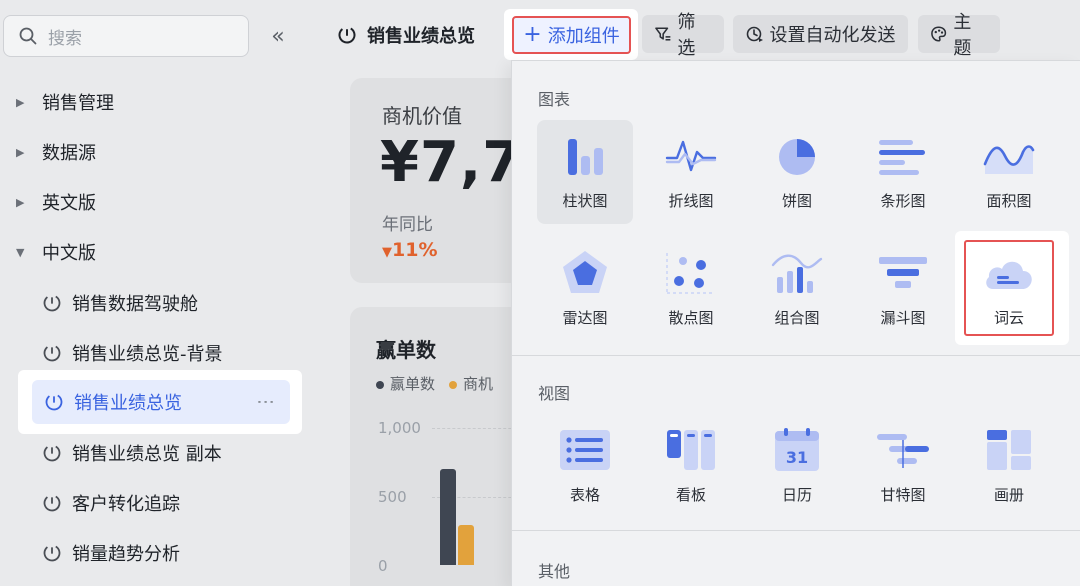  I want to click on bar-chart-icon, so click(585, 157).